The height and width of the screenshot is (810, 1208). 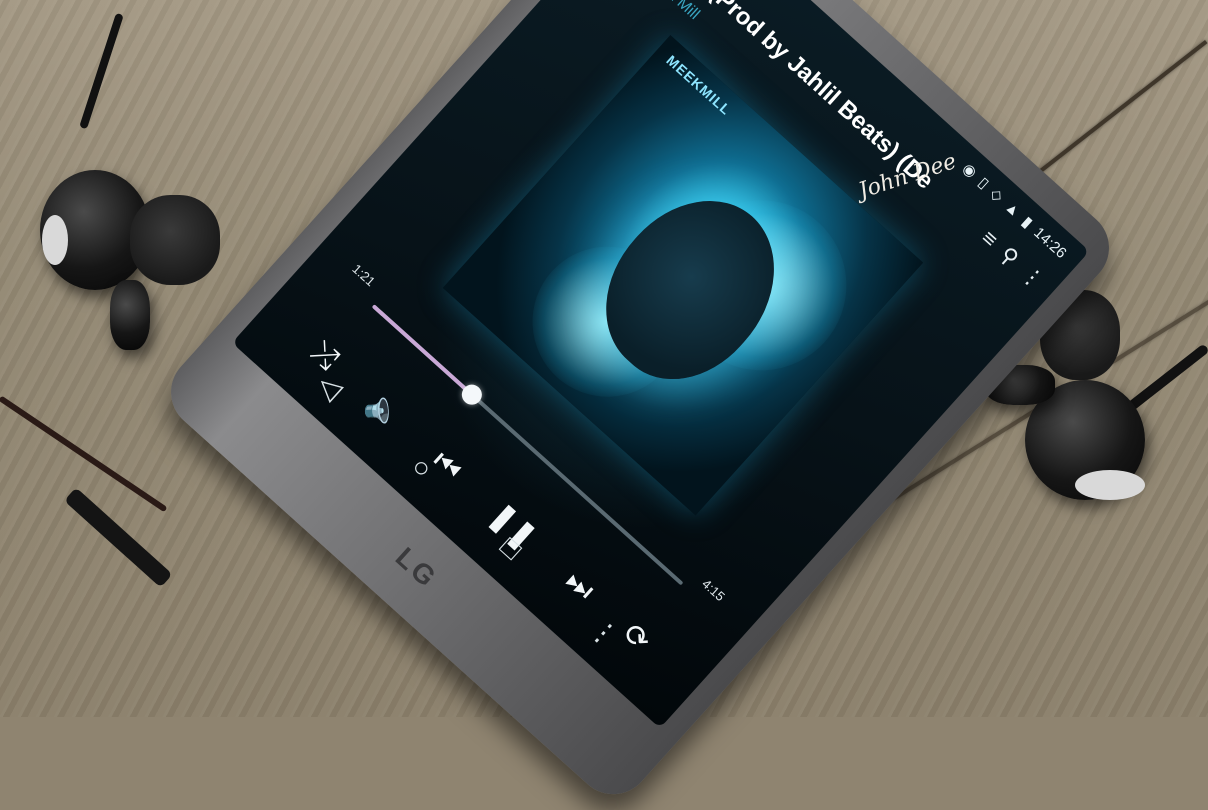 What do you see at coordinates (699, 85) in the screenshot?
I see `album-cover-text: MEEKMILL` at bounding box center [699, 85].